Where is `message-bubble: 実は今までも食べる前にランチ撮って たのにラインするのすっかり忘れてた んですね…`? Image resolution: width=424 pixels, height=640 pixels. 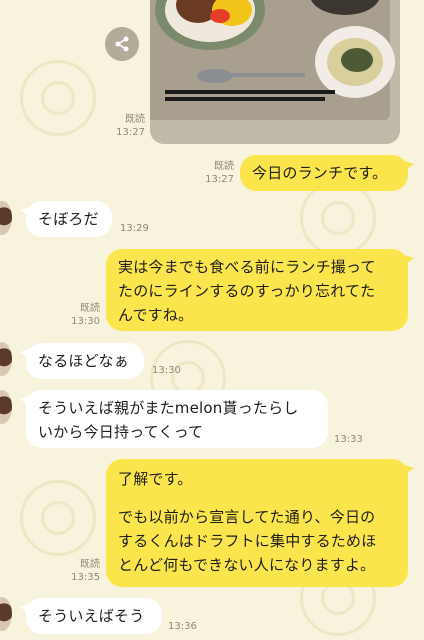 message-bubble: 実は今までも食べる前にランチ撮って たのにラインするのすっかり忘れてた んですね… is located at coordinates (260, 290).